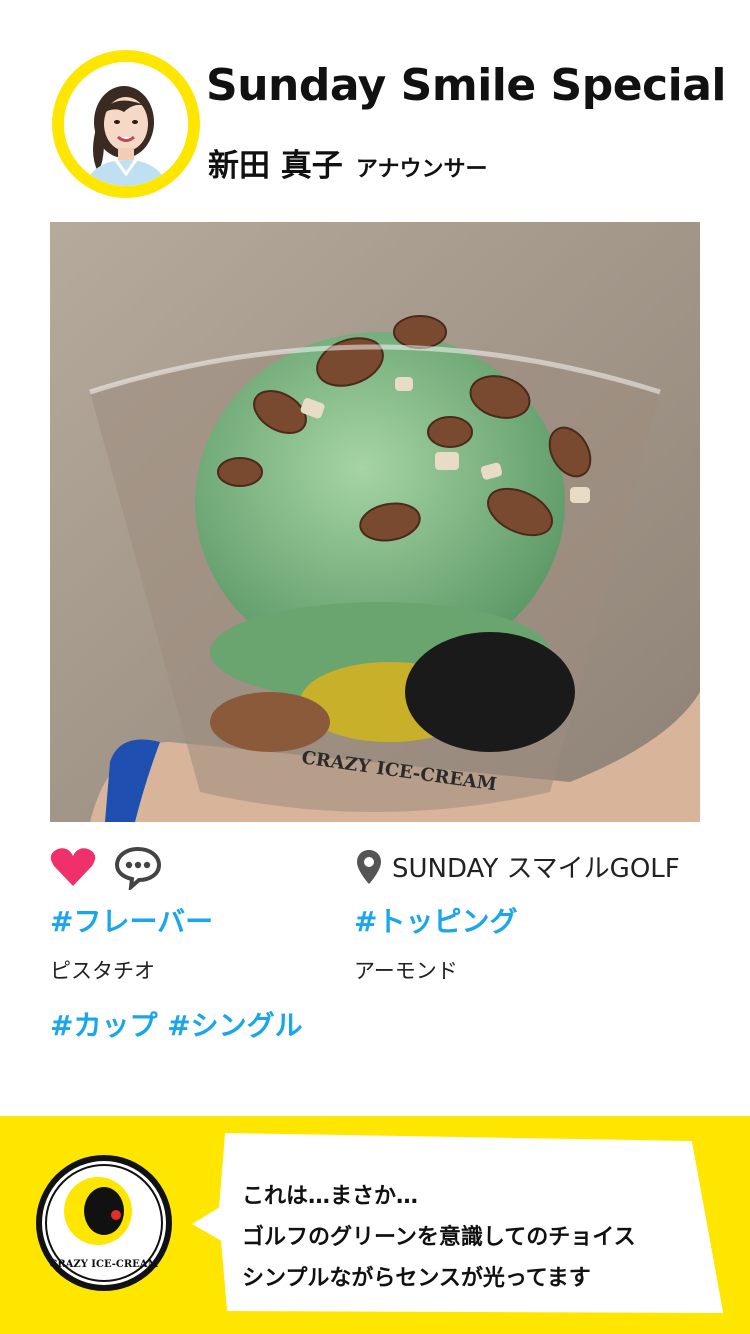  Describe the element at coordinates (102, 971) in the screenshot. I see `flavor-value: ピスタチオ` at that location.